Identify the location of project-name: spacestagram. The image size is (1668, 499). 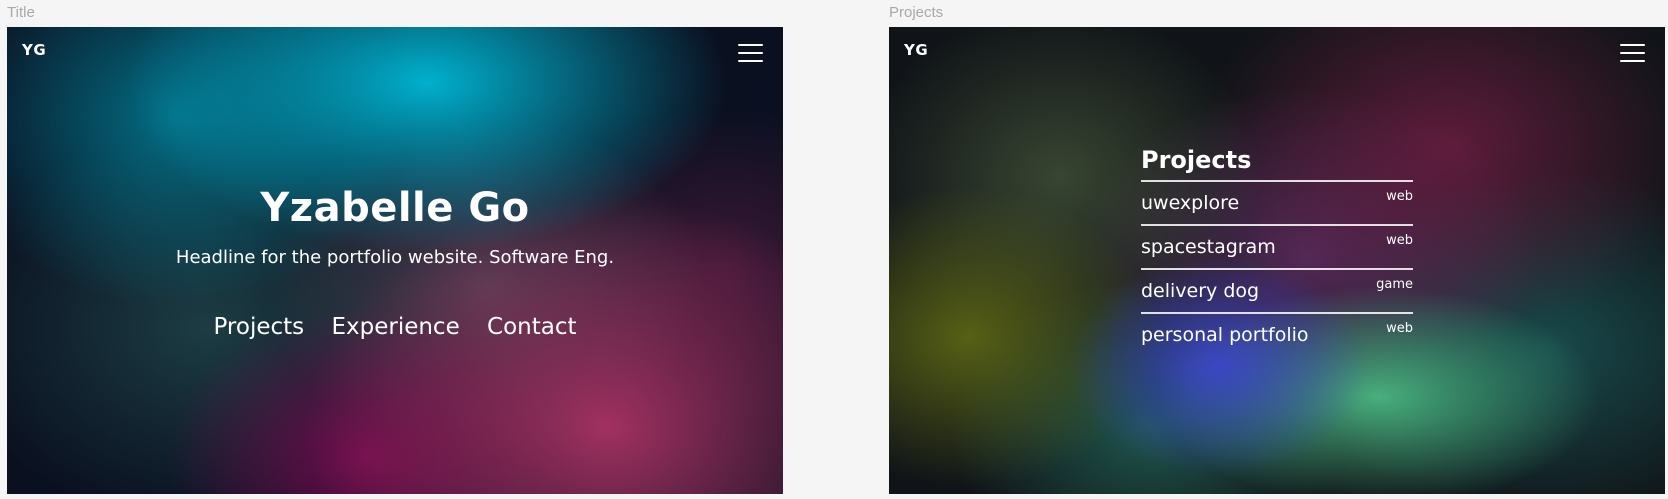
(1208, 247).